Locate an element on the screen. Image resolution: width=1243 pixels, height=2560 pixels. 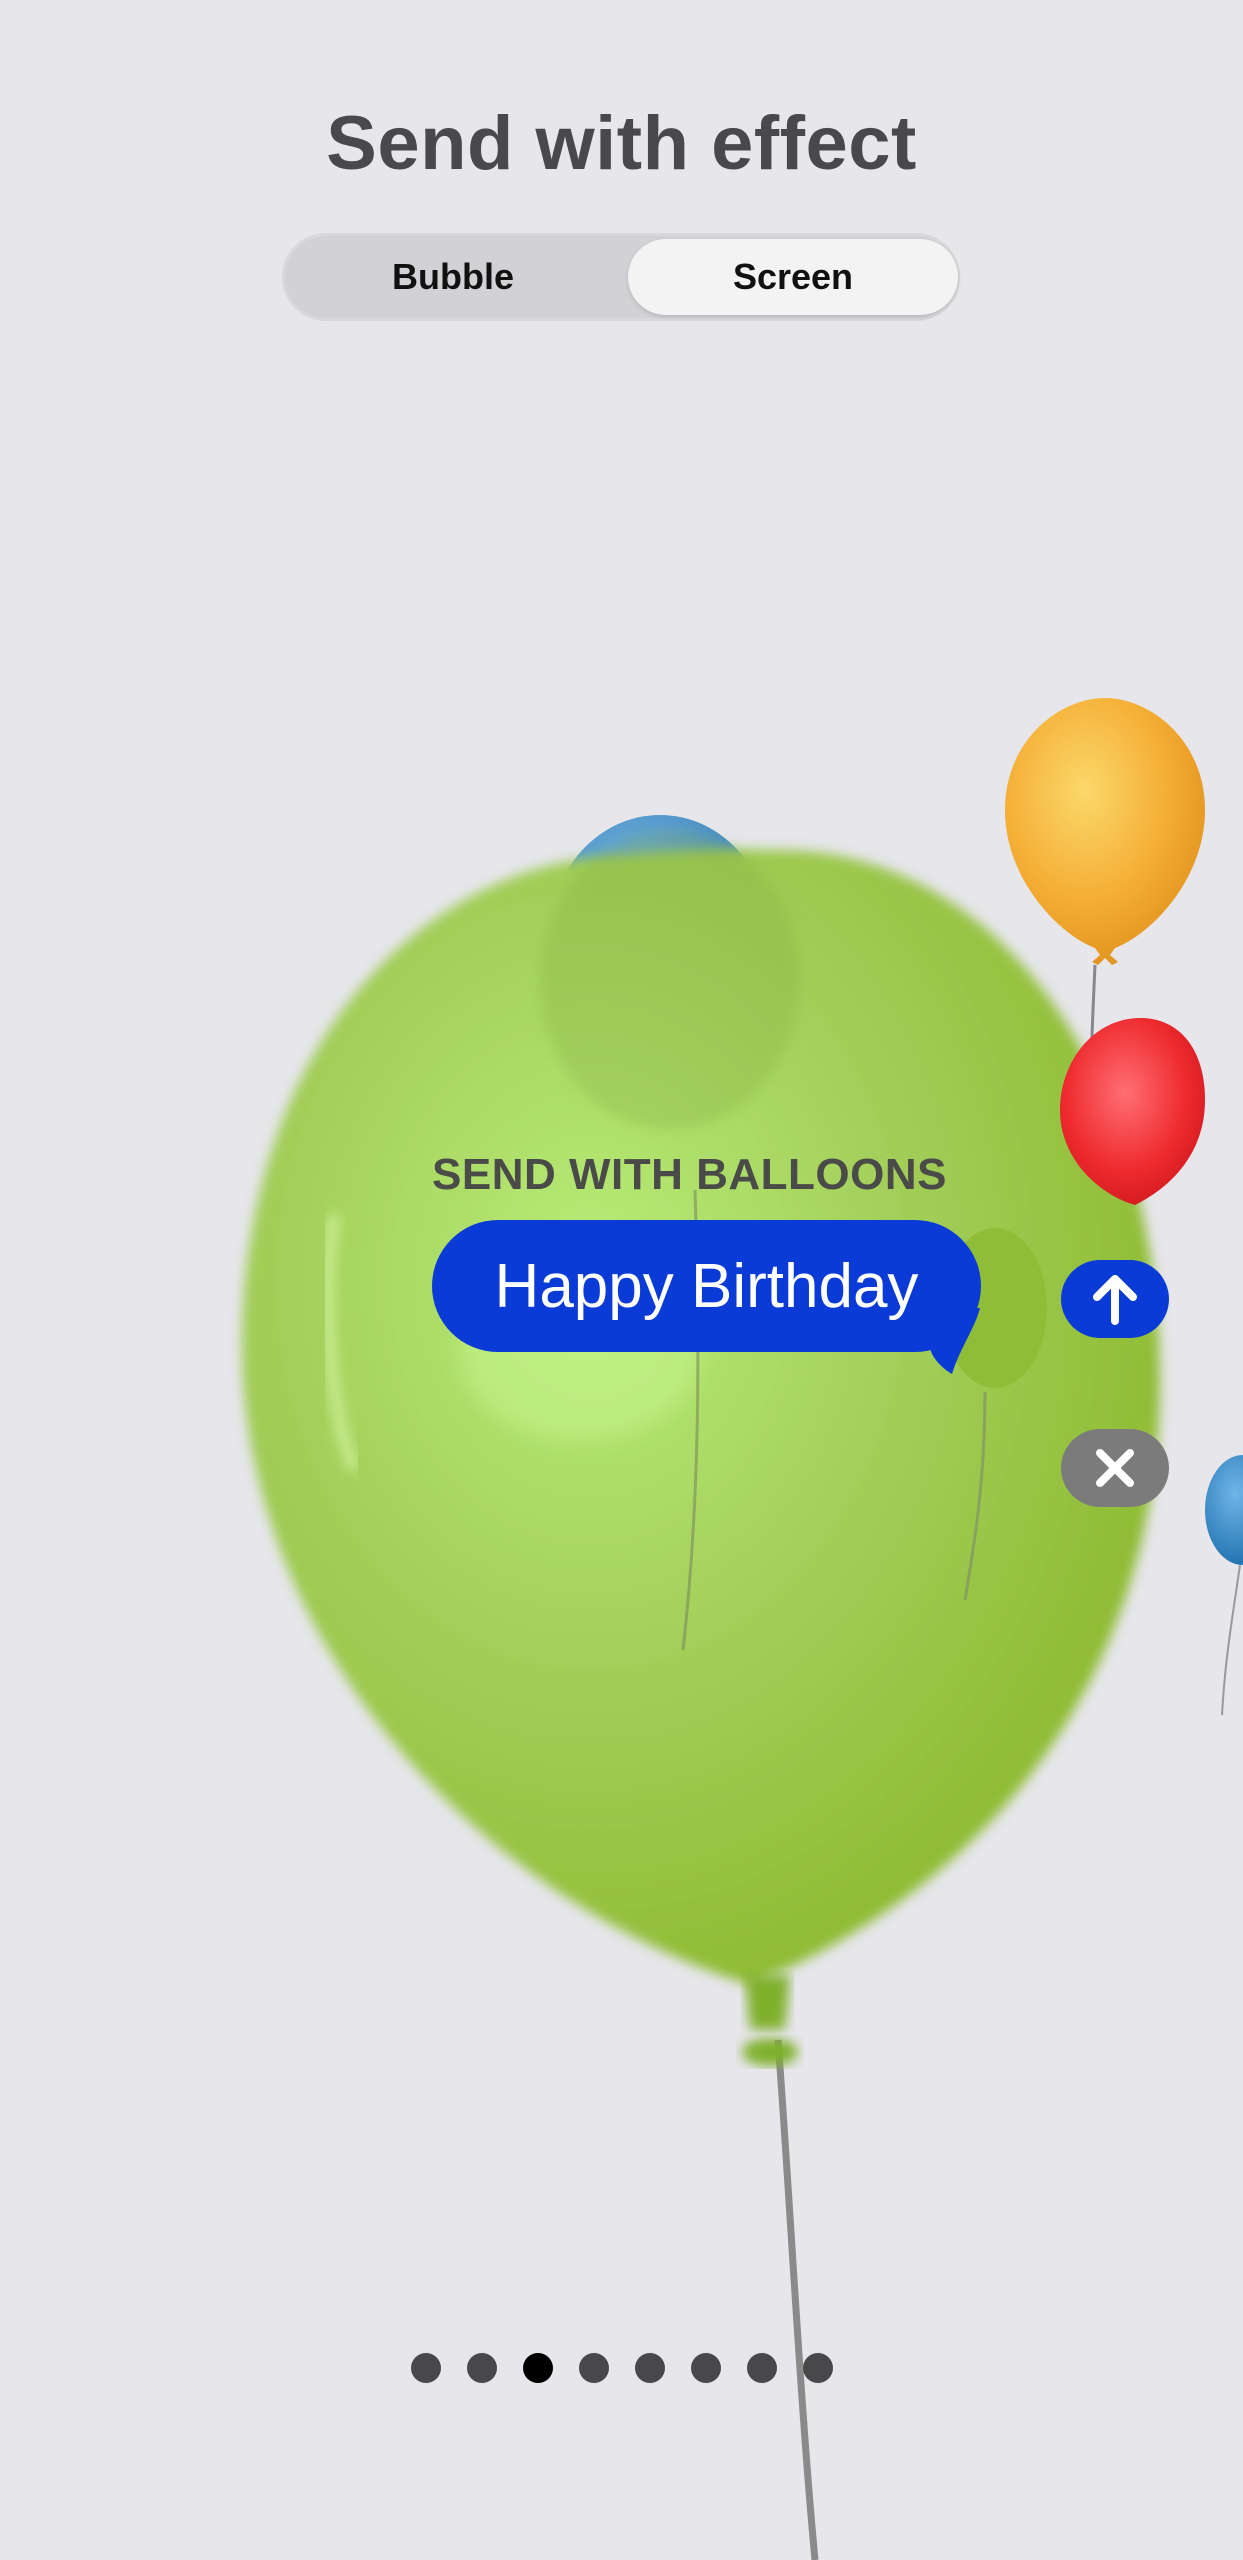
cancel-button is located at coordinates (1115, 1468).